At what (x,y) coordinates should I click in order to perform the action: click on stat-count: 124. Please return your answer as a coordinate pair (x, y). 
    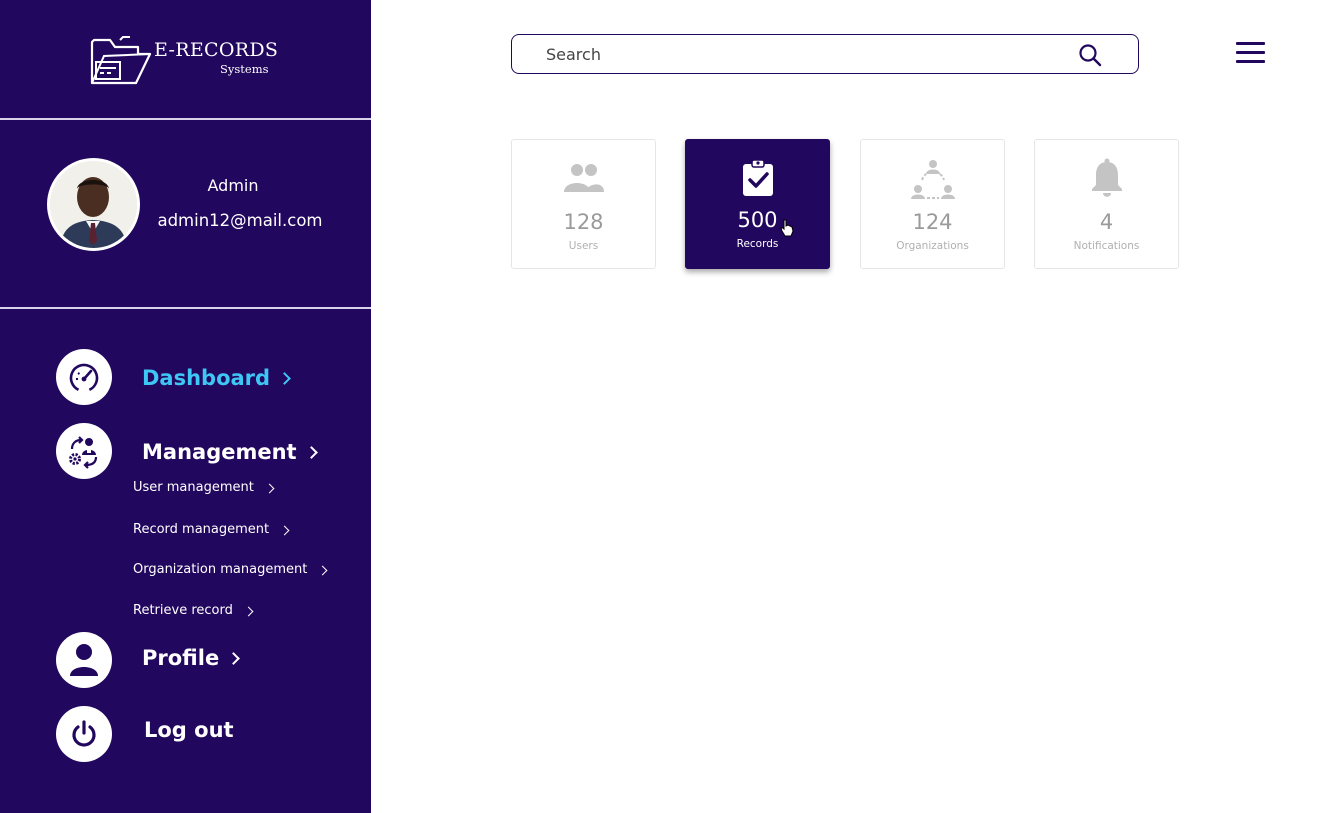
    Looking at the image, I should click on (932, 222).